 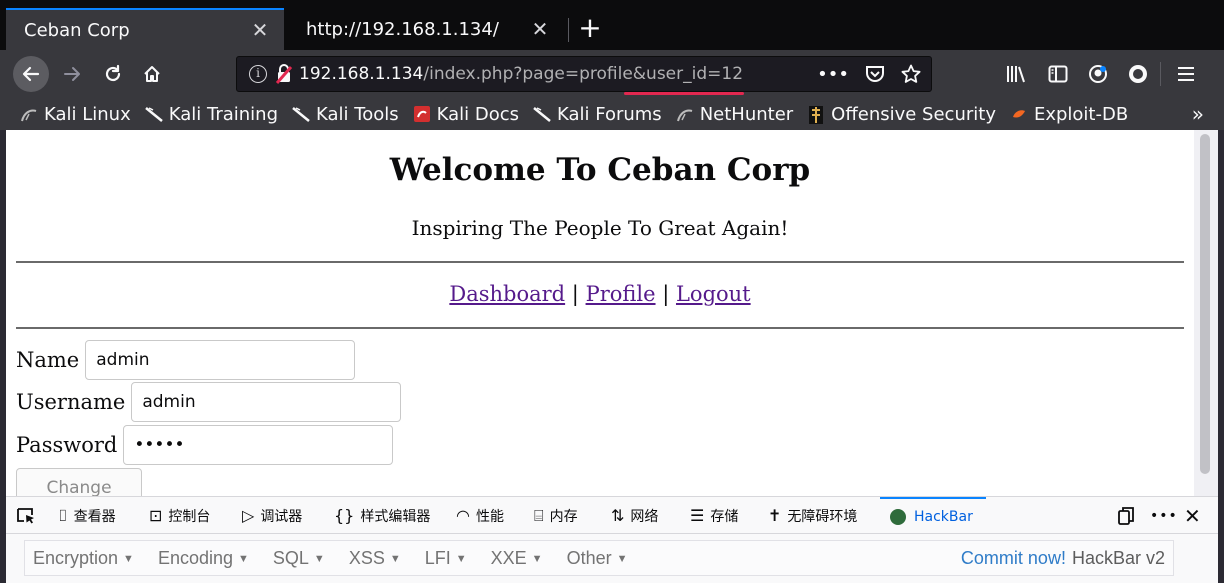 I want to click on home-button, so click(x=152, y=74).